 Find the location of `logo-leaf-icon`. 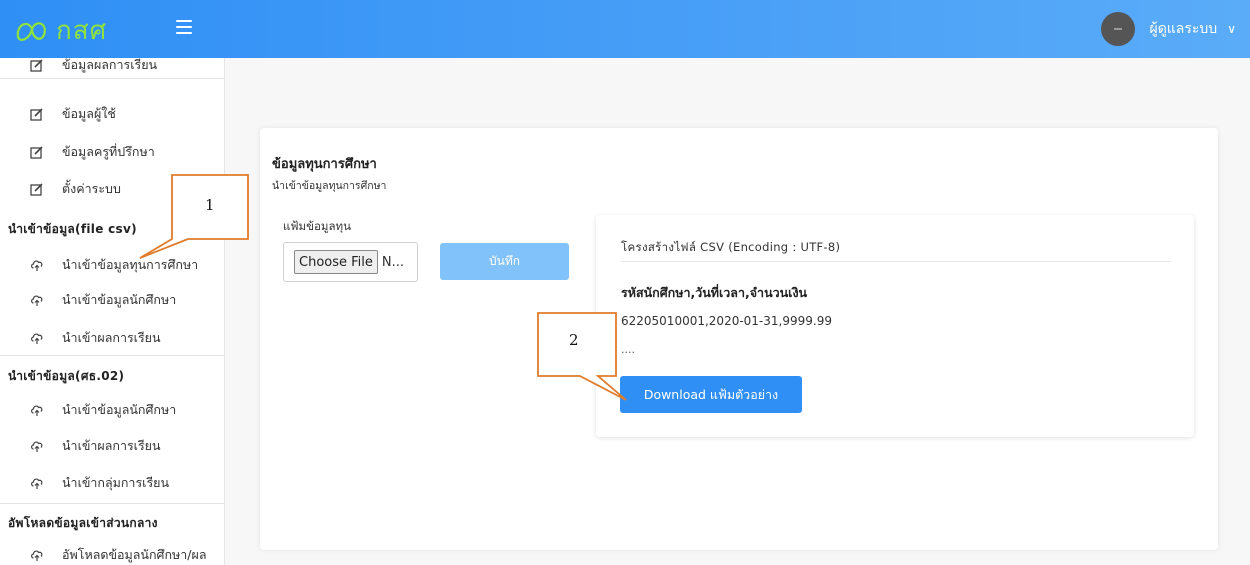

logo-leaf-icon is located at coordinates (31, 31).